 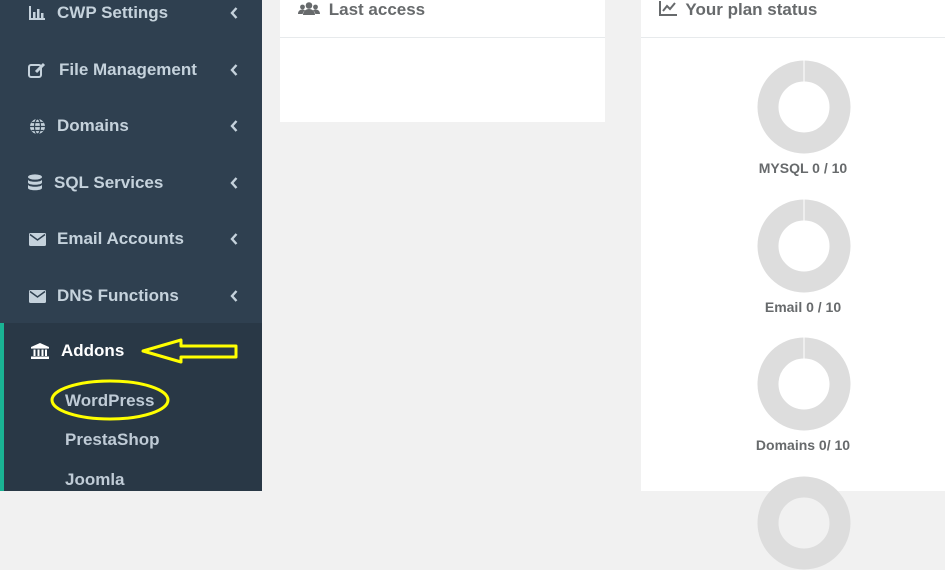 I want to click on email-usage-label: Email 0 / 10, so click(x=803, y=307).